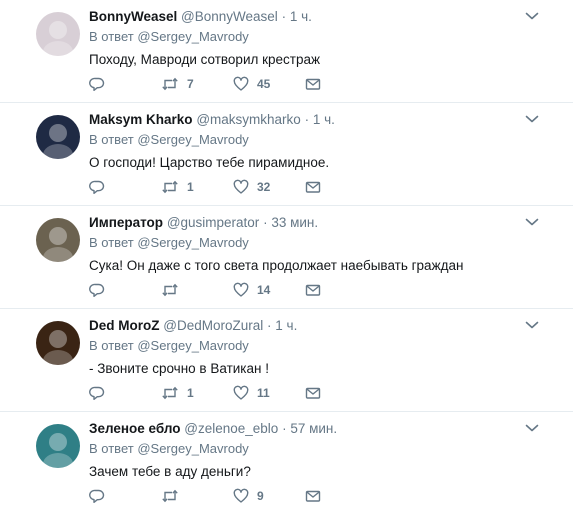 The height and width of the screenshot is (517, 573). Describe the element at coordinates (229, 16) in the screenshot. I see `username: @BonnyWeasel` at that location.